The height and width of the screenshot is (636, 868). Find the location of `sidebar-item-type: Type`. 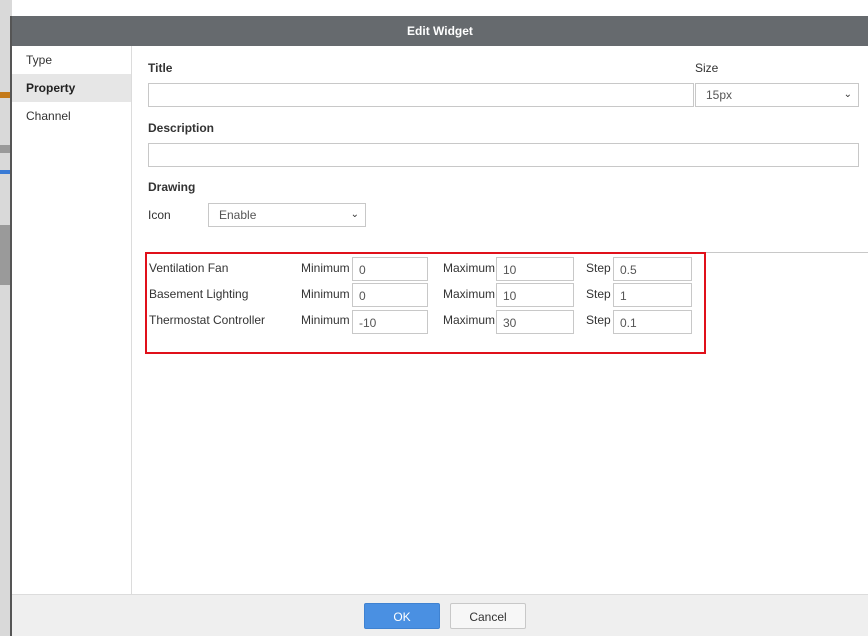

sidebar-item-type: Type is located at coordinates (71, 60).